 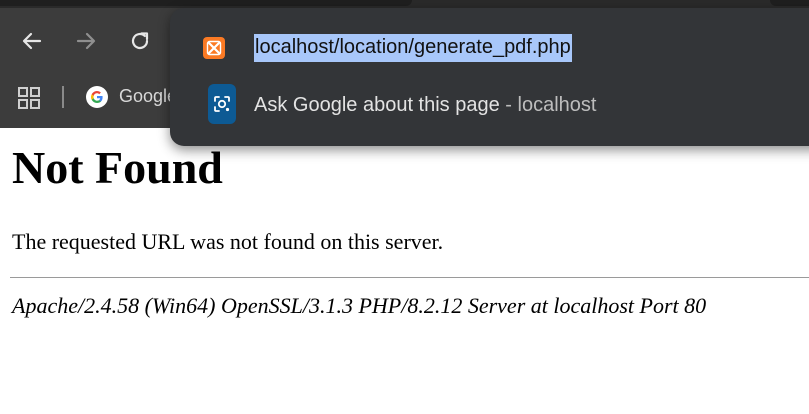 I want to click on back-button, so click(x=32, y=41).